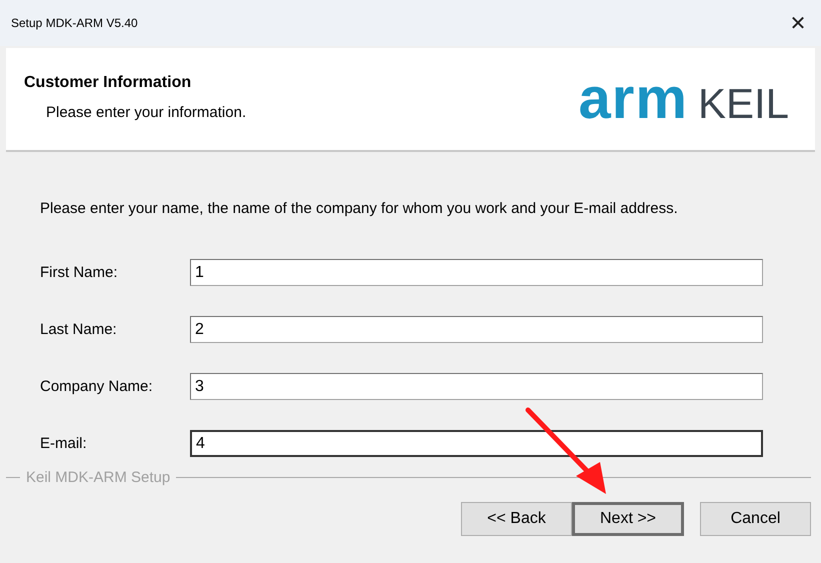  I want to click on dialog-button: Next >>, so click(628, 519).